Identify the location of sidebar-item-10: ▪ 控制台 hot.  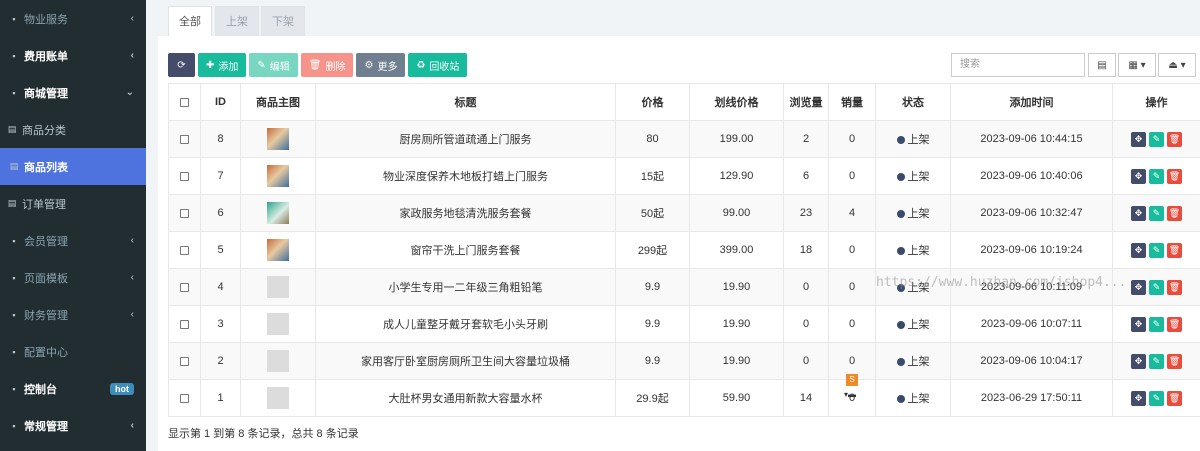
(73, 388).